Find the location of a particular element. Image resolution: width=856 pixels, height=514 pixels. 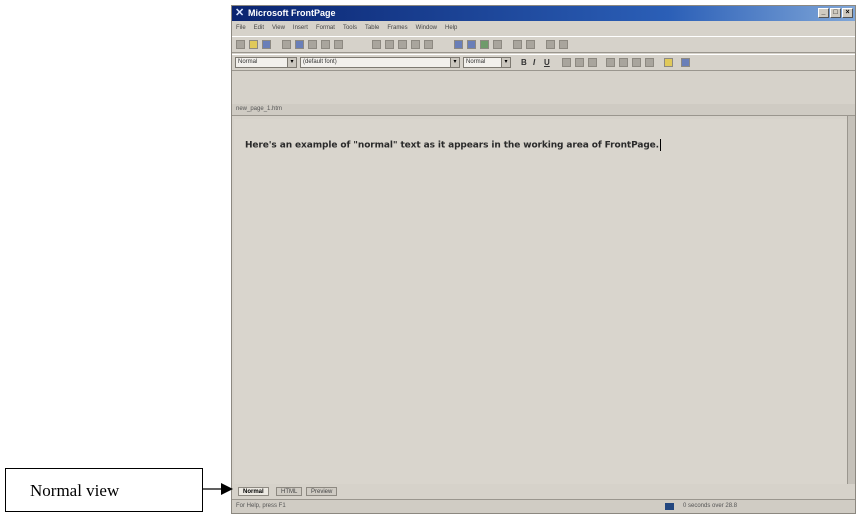

highlight-color-icon is located at coordinates (668, 62).